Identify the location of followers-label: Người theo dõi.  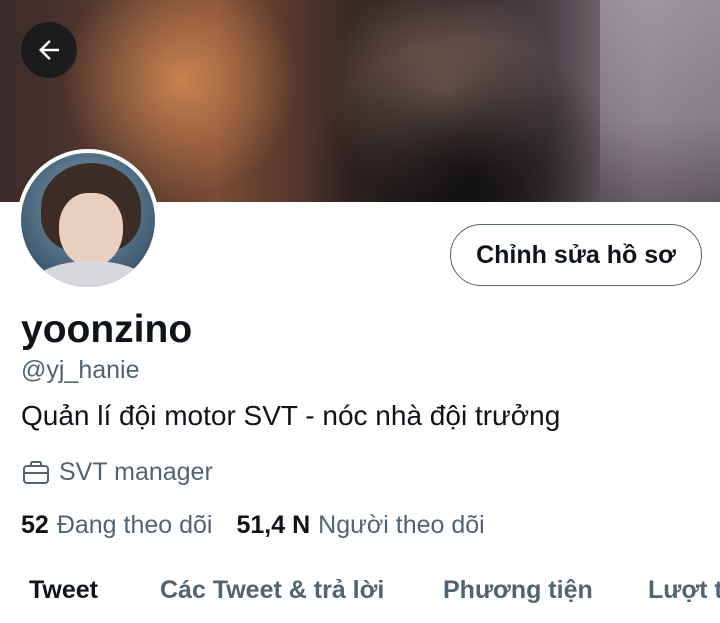
(401, 525).